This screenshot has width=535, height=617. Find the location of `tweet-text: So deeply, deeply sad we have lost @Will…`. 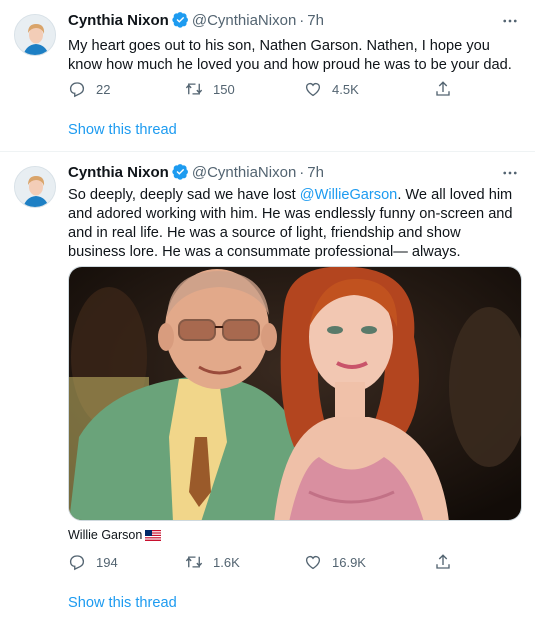

tweet-text: So deeply, deeply sad we have lost @Will… is located at coordinates (294, 224).